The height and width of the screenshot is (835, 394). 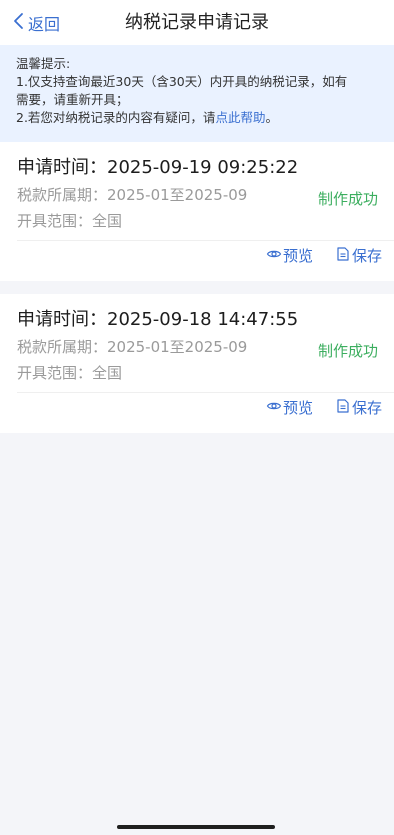 I want to click on notice-heading: 温馨提示:, so click(x=43, y=63).